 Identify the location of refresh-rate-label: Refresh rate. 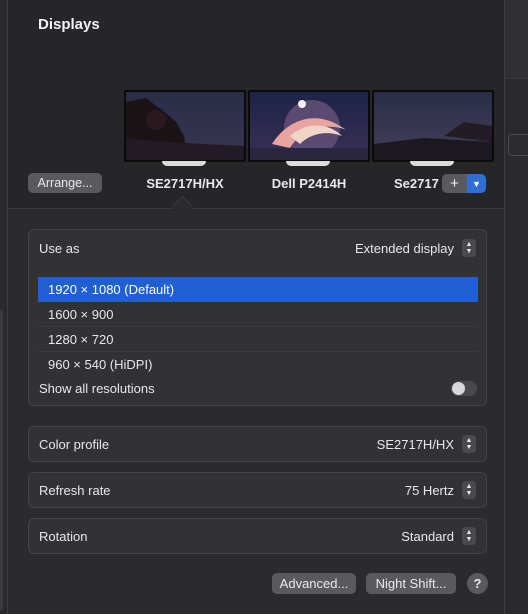
(75, 490).